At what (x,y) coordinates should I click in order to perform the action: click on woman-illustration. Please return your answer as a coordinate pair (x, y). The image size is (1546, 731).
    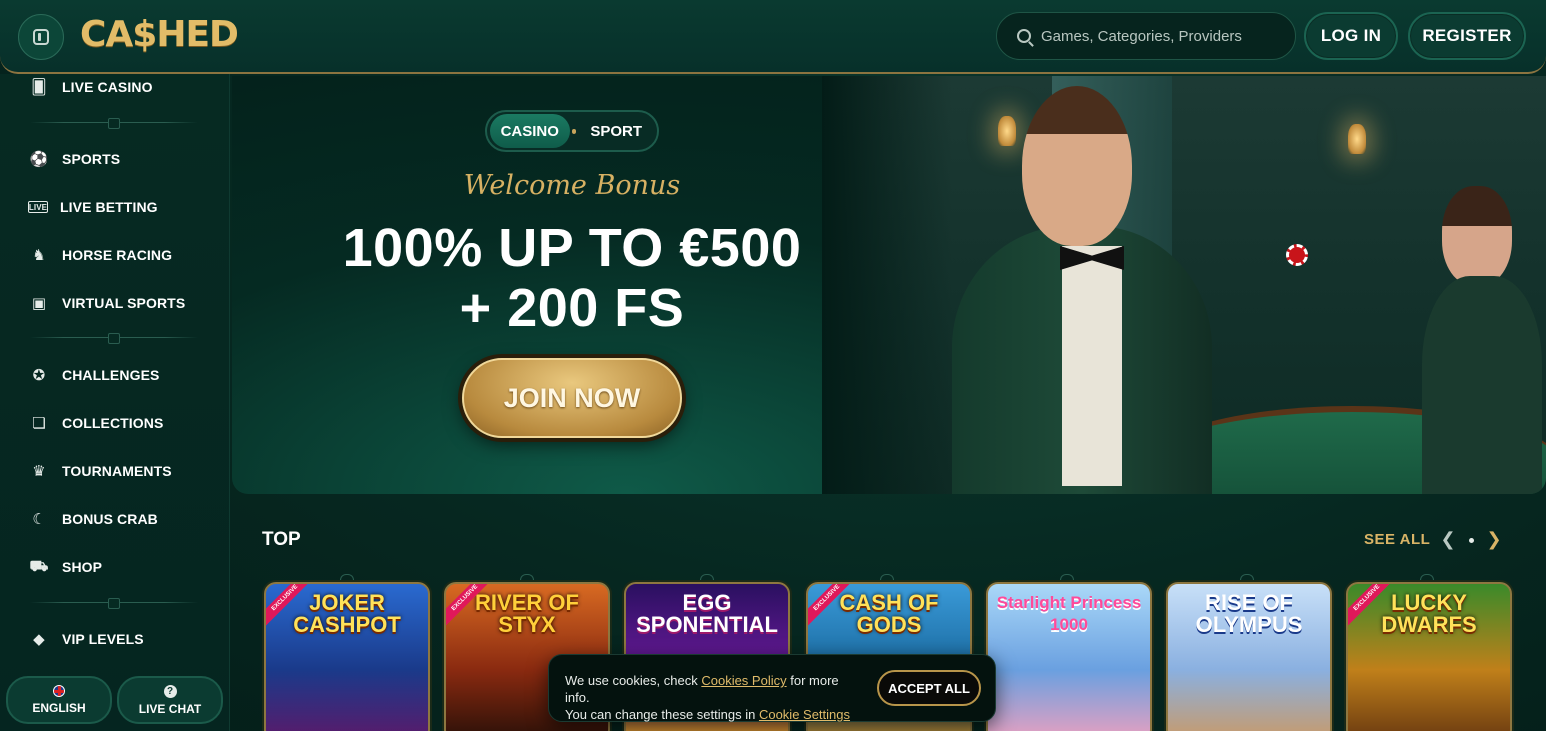
    Looking at the image, I should click on (1482, 340).